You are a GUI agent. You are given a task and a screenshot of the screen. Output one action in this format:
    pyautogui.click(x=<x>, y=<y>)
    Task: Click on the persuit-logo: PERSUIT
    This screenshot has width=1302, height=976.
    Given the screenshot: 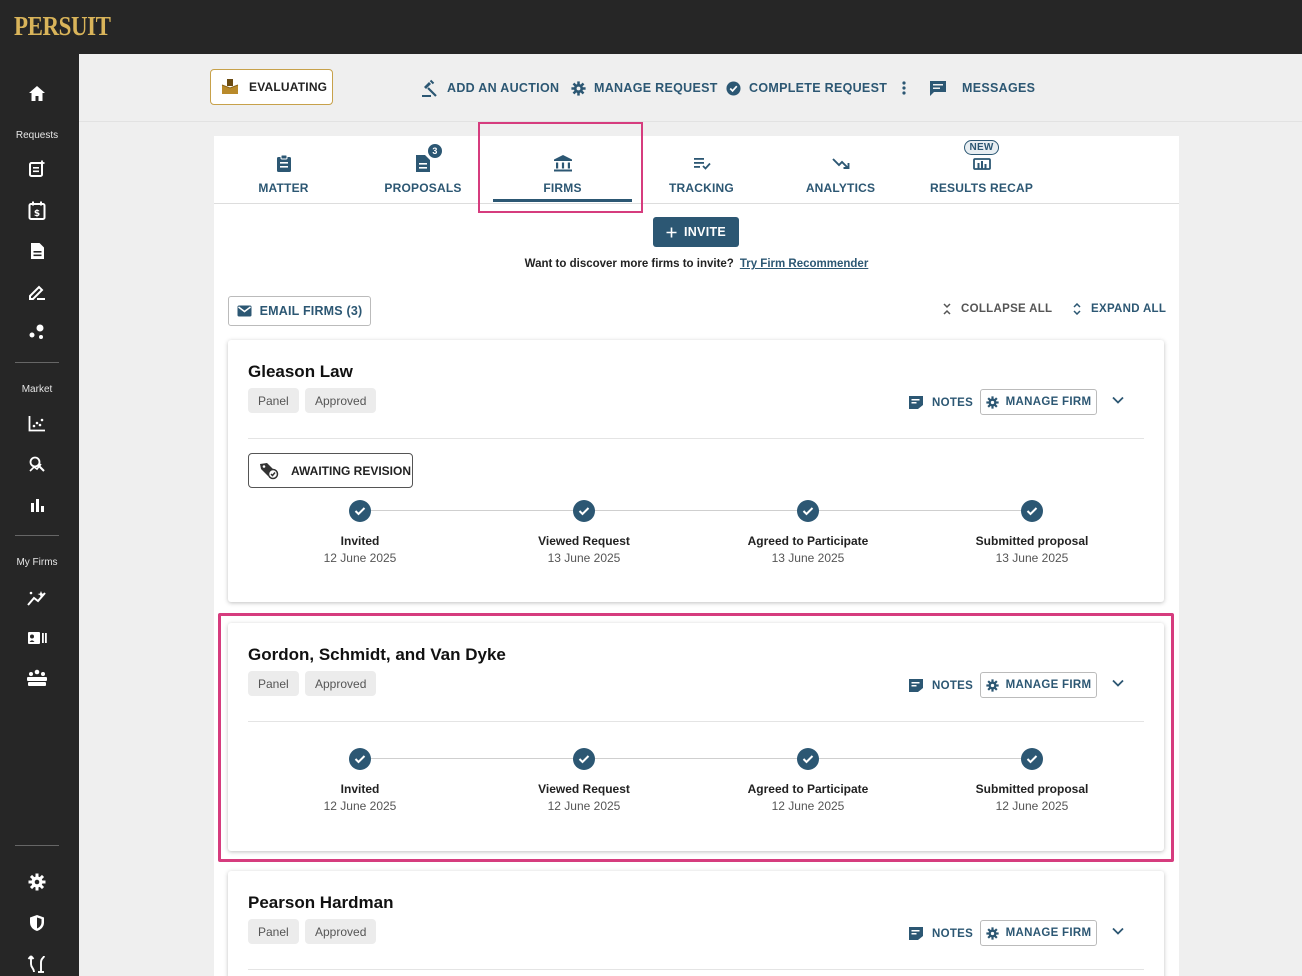 What is the action you would take?
    pyautogui.click(x=62, y=26)
    